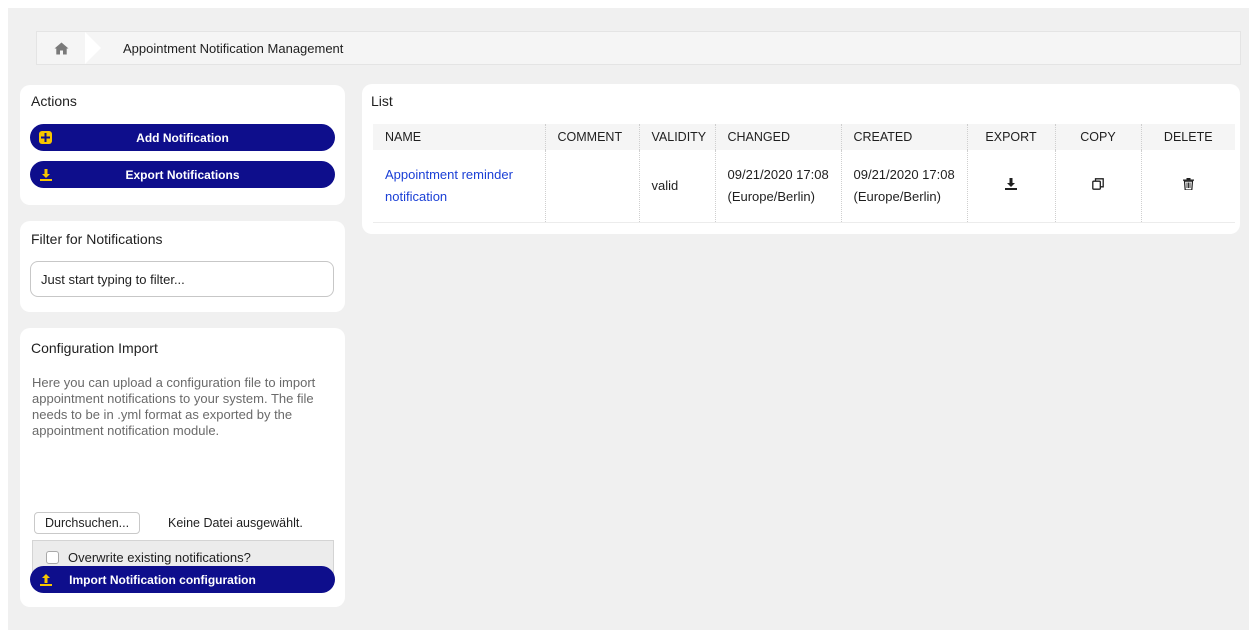 This screenshot has height=630, width=1249. I want to click on export-notifications-label: Export Notifications, so click(182, 174).